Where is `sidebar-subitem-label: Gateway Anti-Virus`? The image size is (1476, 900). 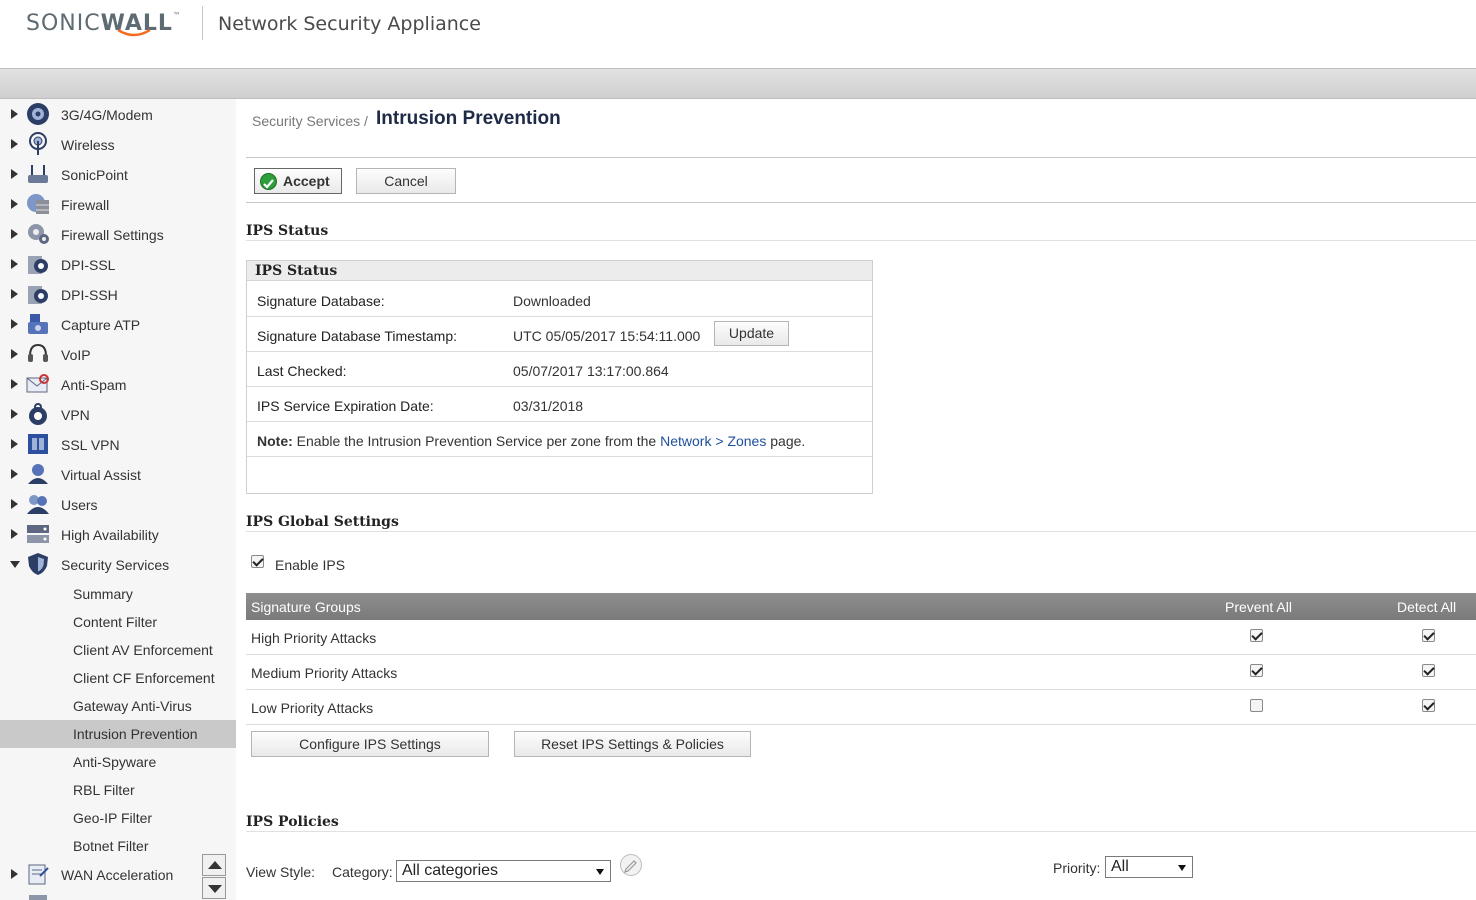
sidebar-subitem-label: Gateway Anti-Virus is located at coordinates (132, 706).